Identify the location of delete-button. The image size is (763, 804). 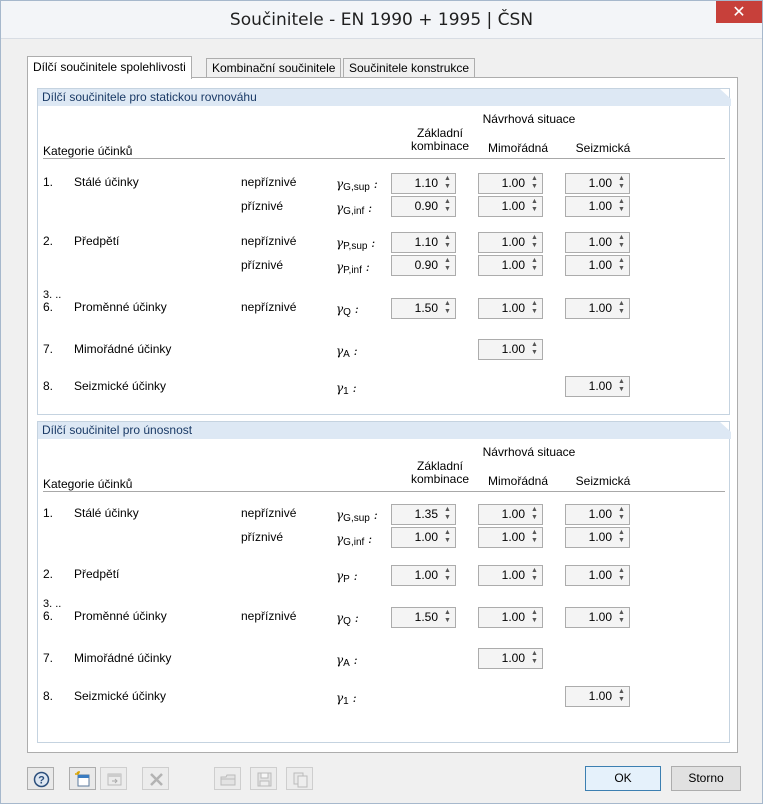
(155, 778).